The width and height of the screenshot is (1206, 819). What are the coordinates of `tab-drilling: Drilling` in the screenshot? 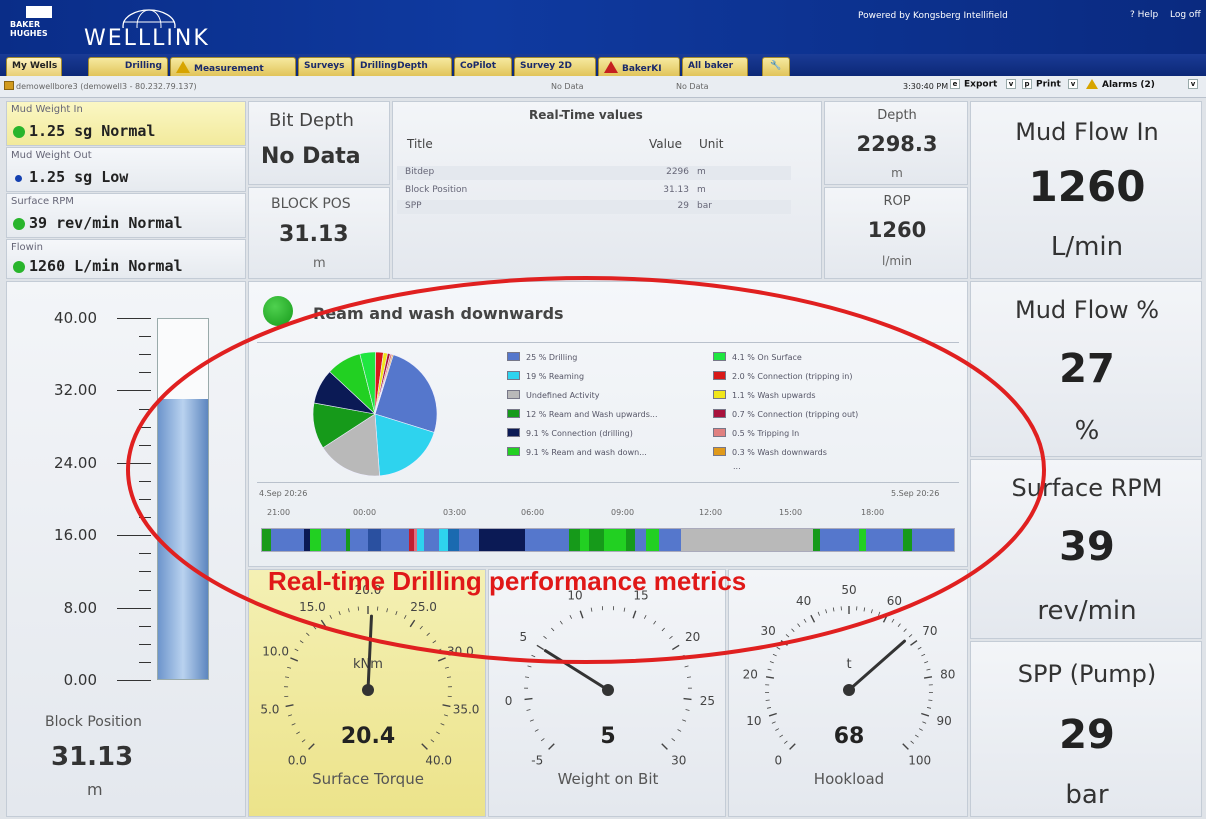 It's located at (128, 66).